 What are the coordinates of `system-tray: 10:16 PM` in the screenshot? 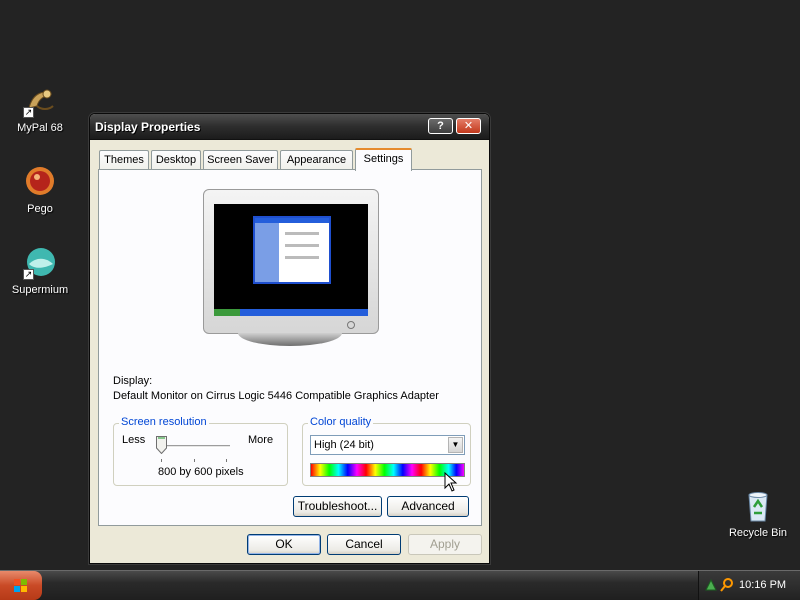 It's located at (749, 585).